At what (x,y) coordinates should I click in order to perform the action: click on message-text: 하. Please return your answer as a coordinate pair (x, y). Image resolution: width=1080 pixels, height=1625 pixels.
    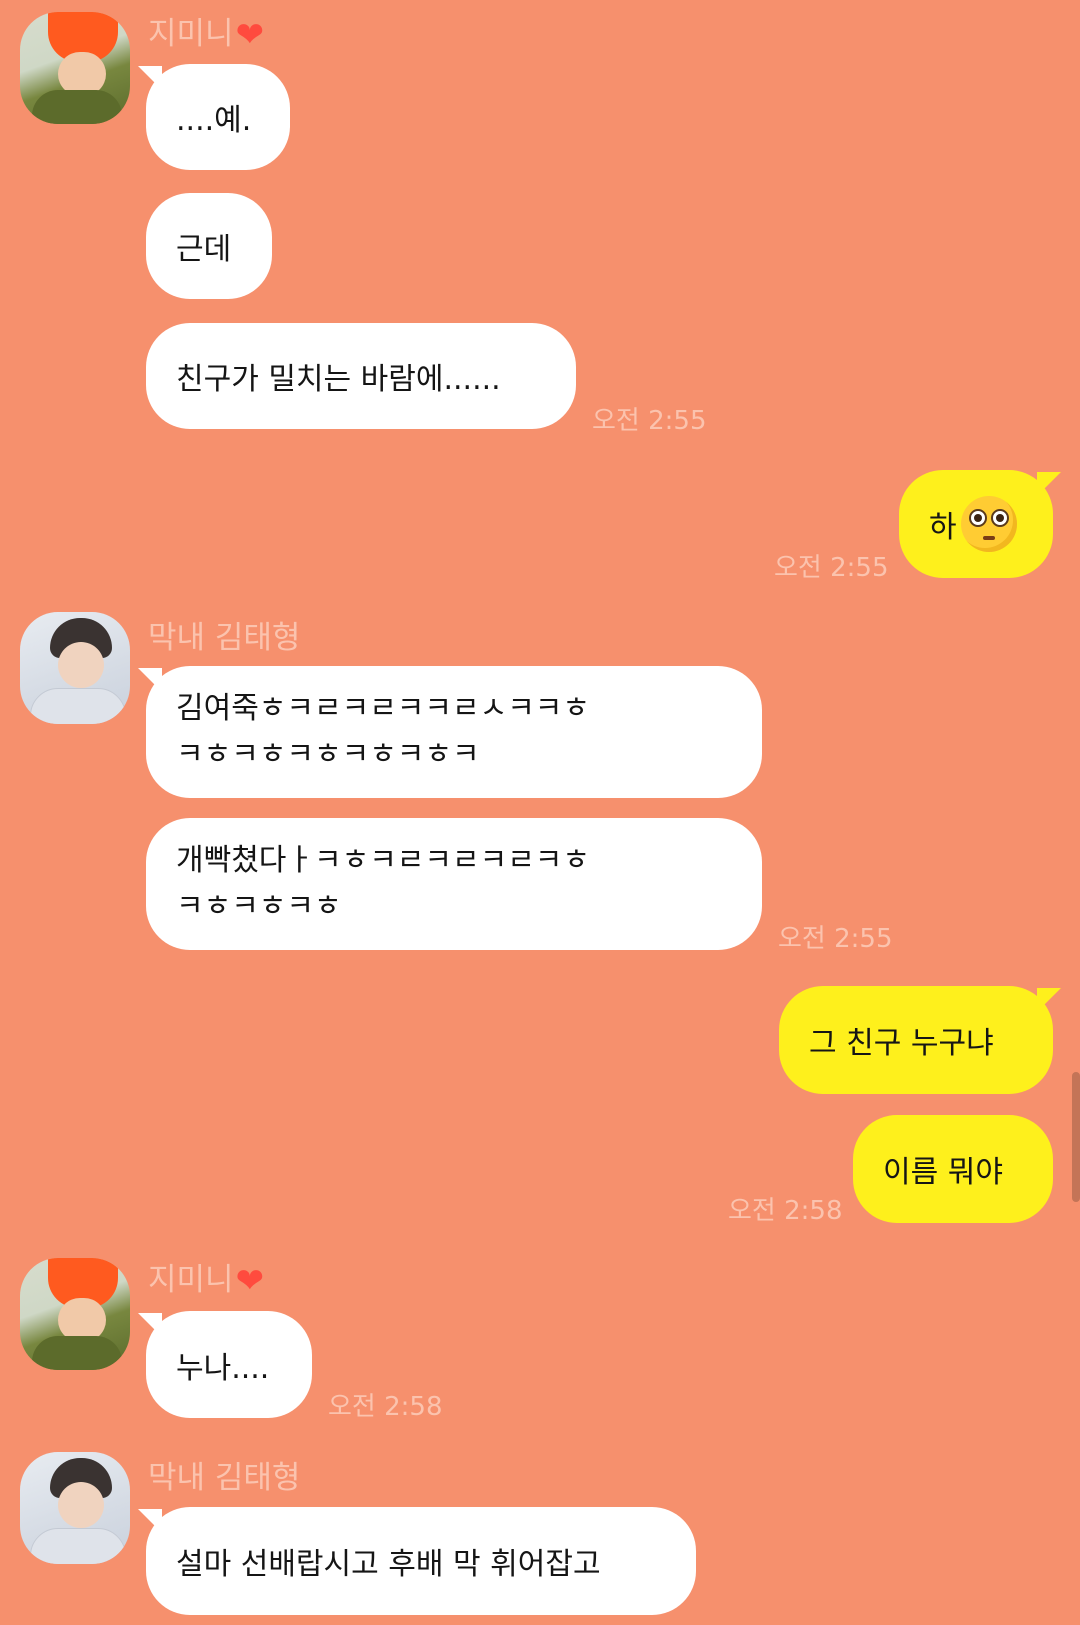
    Looking at the image, I should click on (943, 527).